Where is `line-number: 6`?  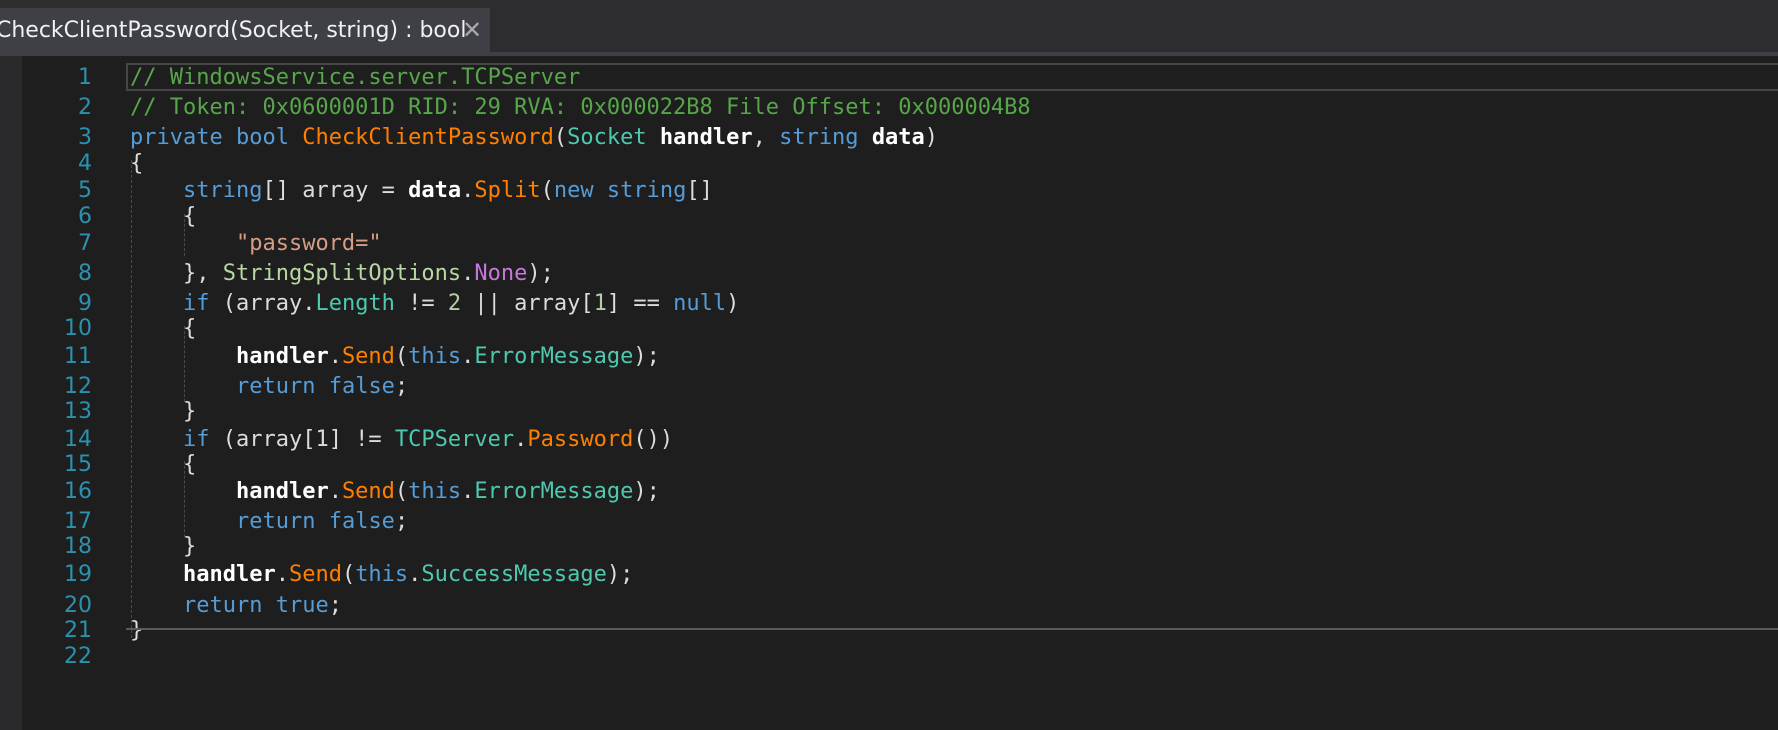
line-number: 6 is located at coordinates (85, 216).